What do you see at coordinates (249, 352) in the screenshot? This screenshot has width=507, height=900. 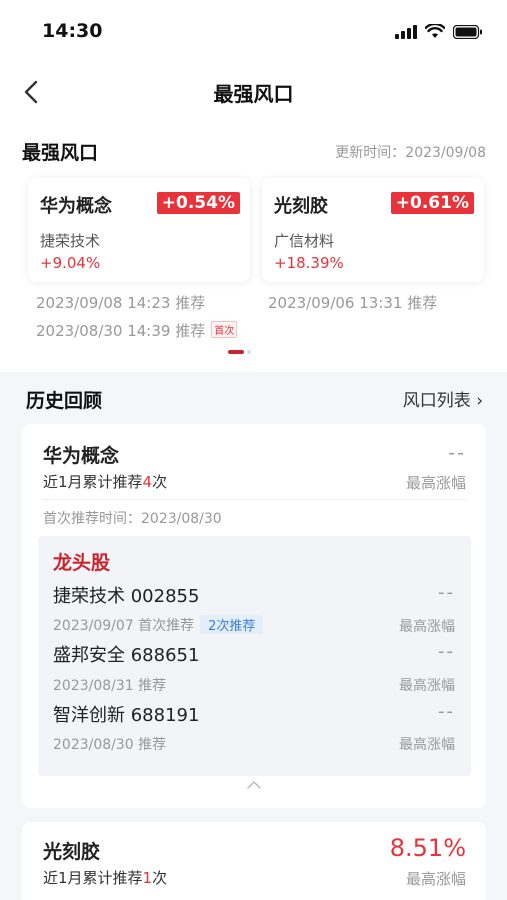 I see `indicator-dot` at bounding box center [249, 352].